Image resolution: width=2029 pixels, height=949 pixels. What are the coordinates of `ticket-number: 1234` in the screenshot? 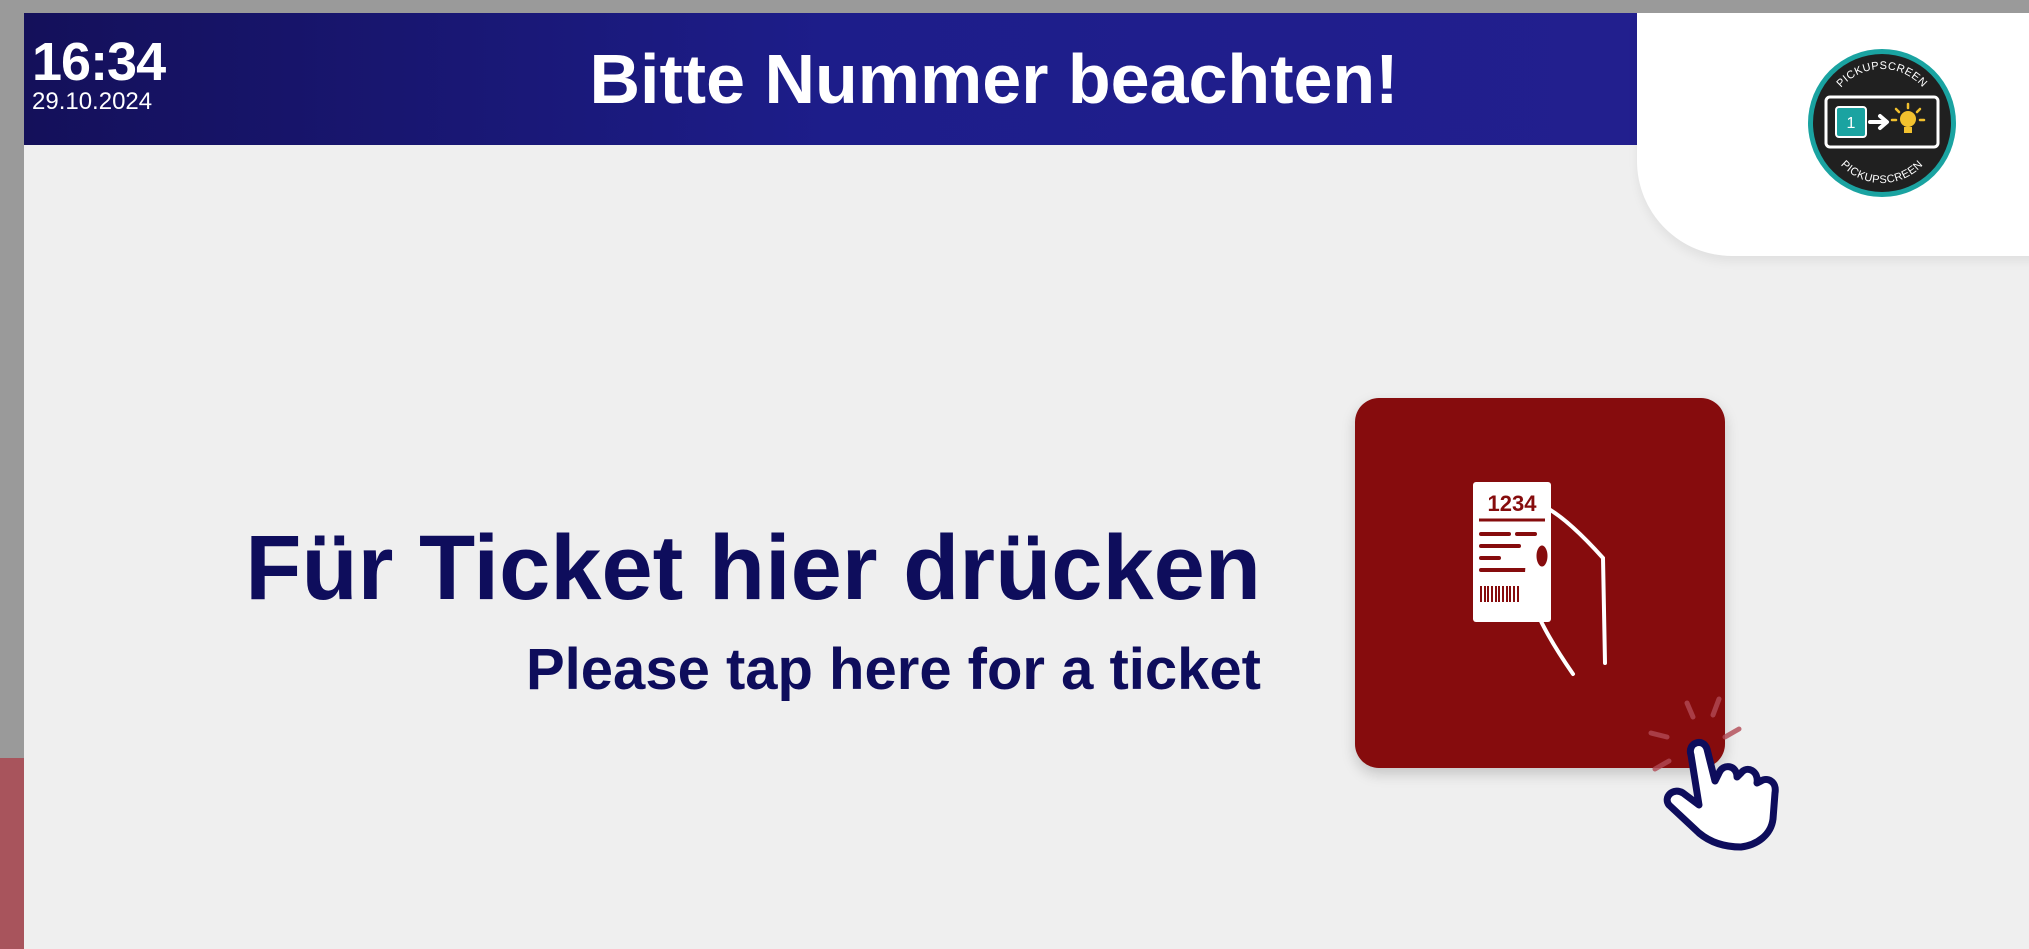 It's located at (1513, 503).